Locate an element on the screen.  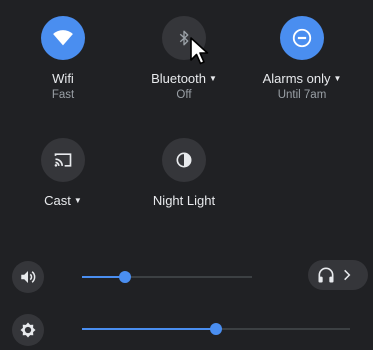
wifi-status: Fast is located at coordinates (63, 95).